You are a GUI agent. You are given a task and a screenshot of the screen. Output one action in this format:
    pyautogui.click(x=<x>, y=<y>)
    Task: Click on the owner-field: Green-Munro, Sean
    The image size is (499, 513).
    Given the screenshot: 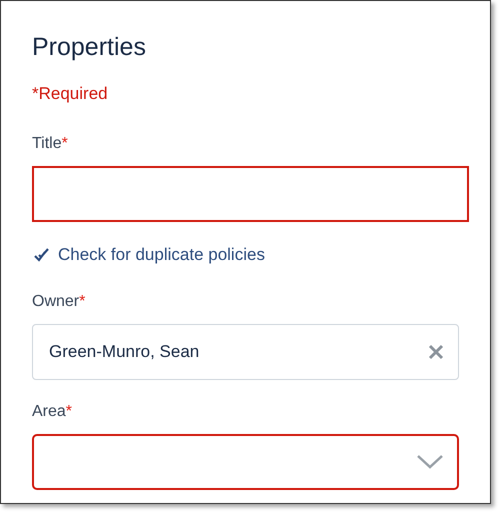 What is the action you would take?
    pyautogui.click(x=245, y=352)
    